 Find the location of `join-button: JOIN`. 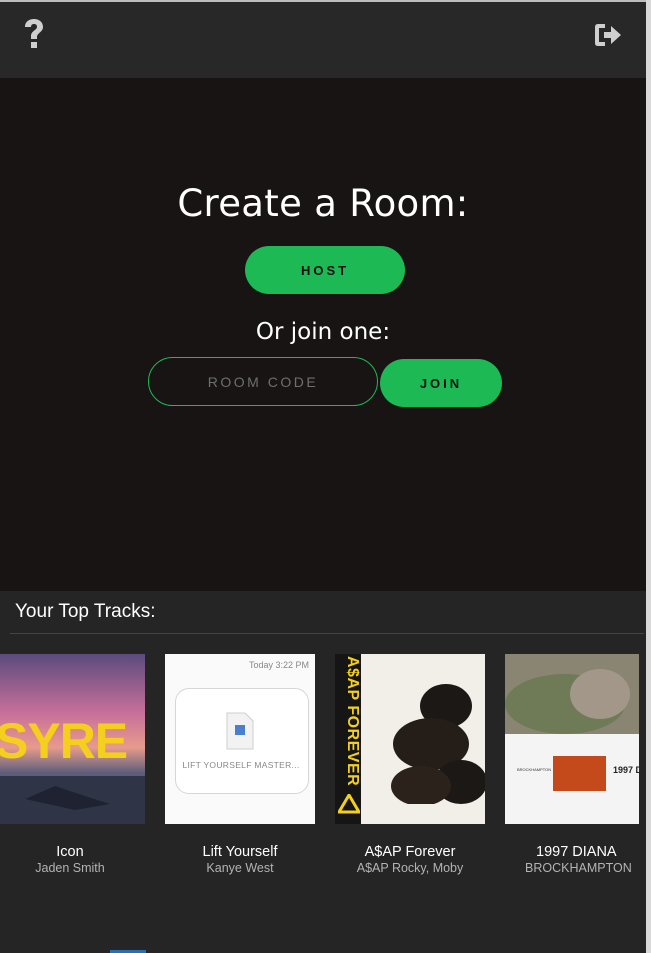

join-button: JOIN is located at coordinates (441, 383).